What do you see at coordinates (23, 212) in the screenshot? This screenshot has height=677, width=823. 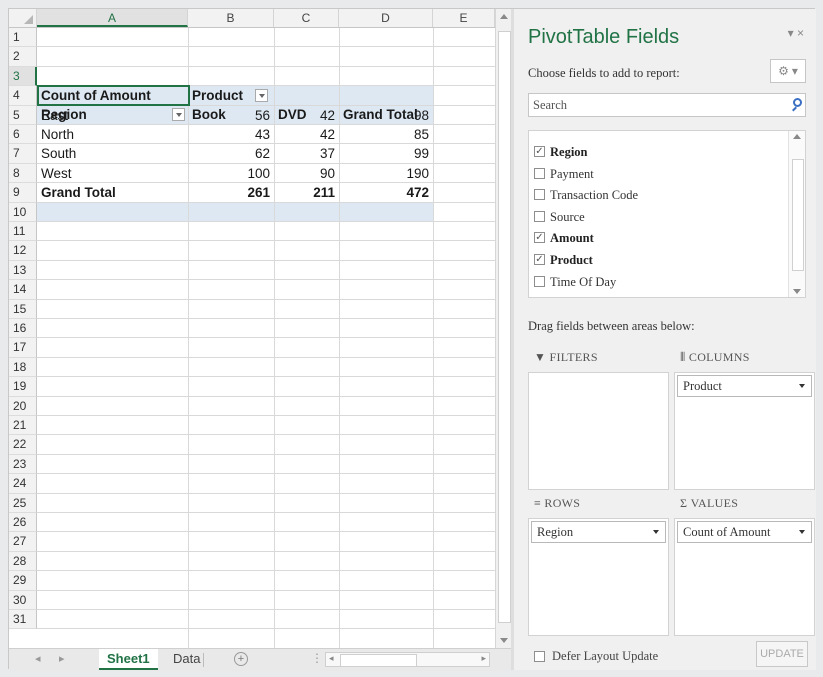 I see `row-header: 10` at bounding box center [23, 212].